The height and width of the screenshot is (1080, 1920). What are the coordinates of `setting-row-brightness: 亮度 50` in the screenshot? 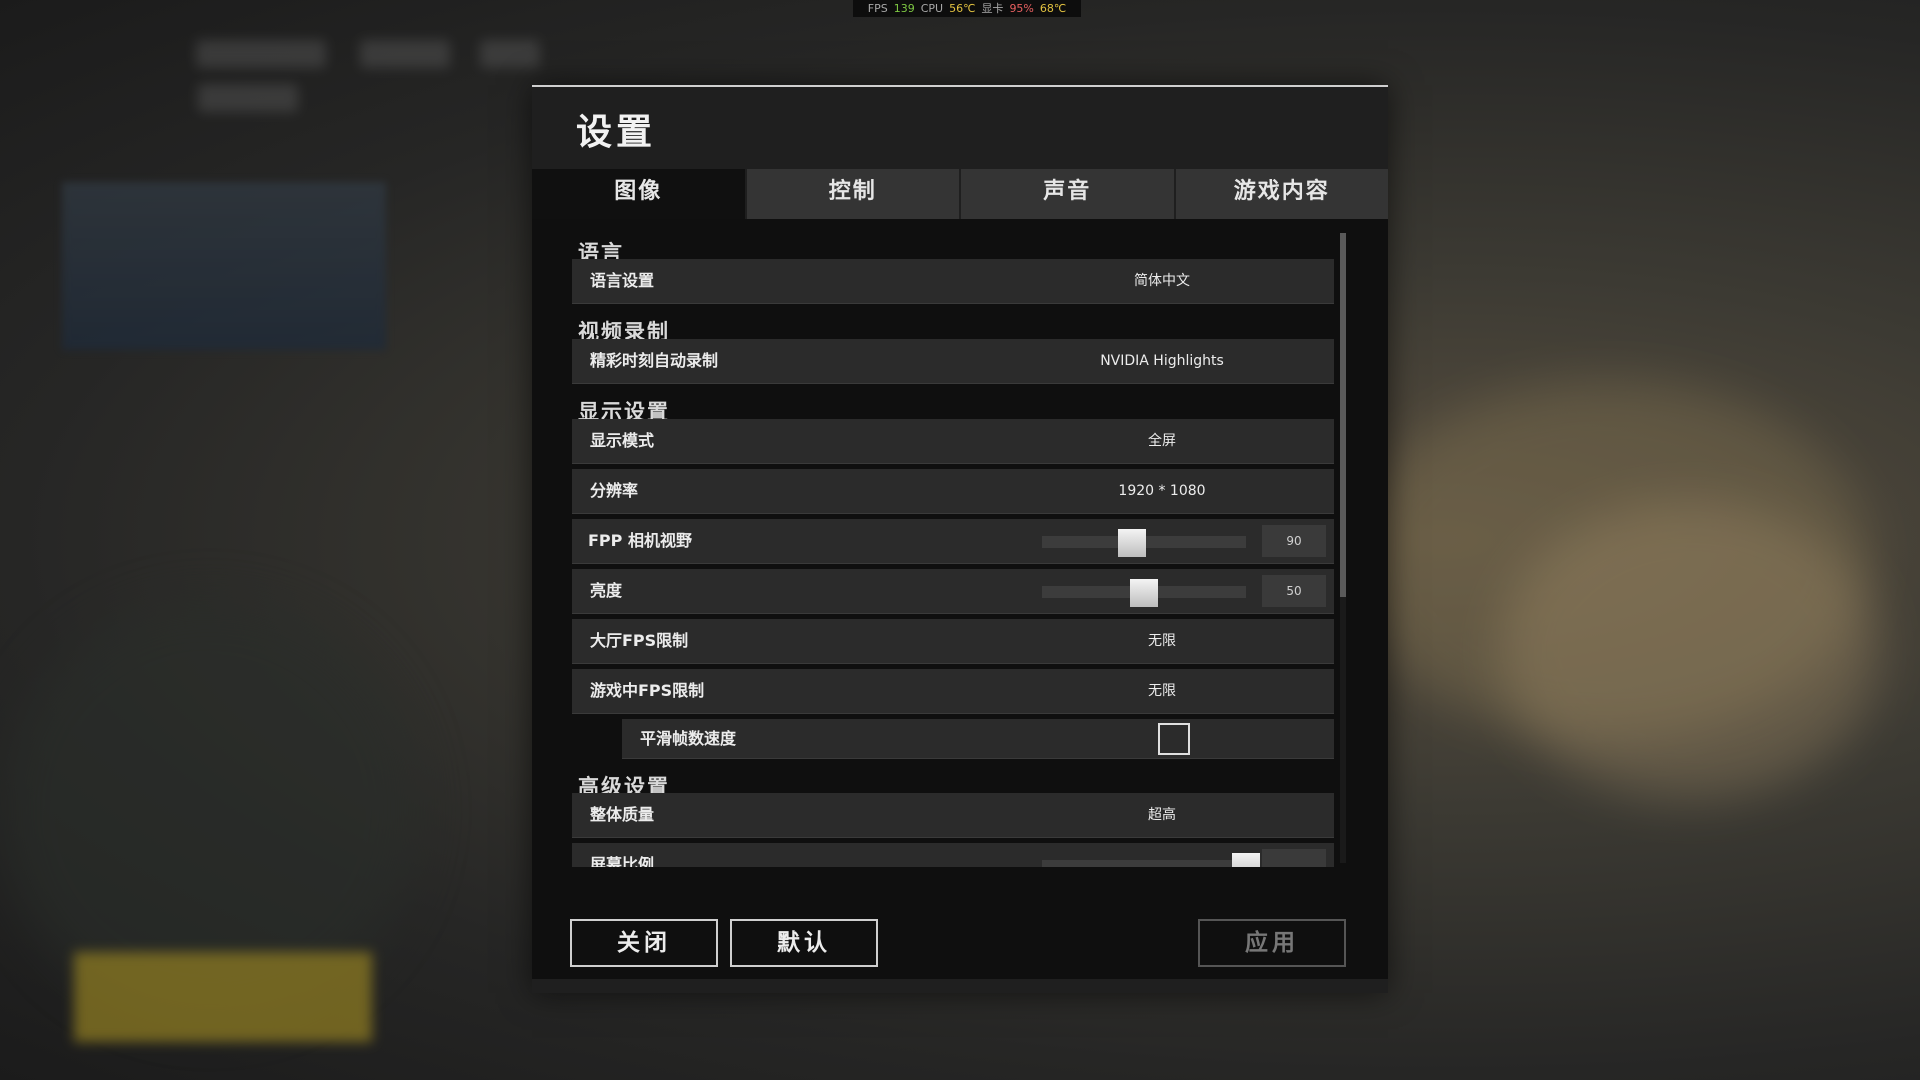 It's located at (953, 591).